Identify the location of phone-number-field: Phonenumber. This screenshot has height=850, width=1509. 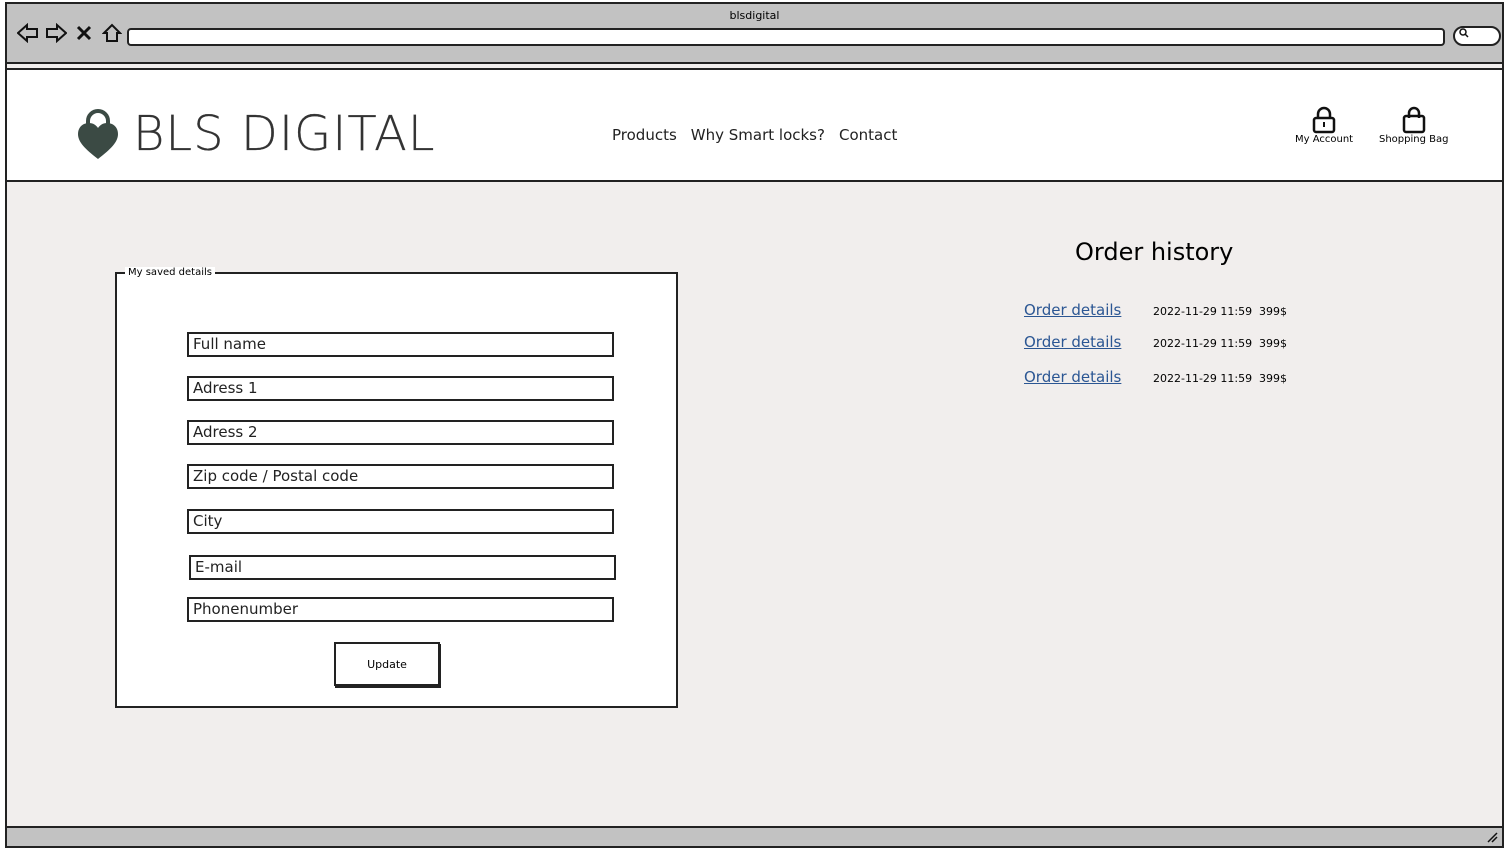
(400, 609).